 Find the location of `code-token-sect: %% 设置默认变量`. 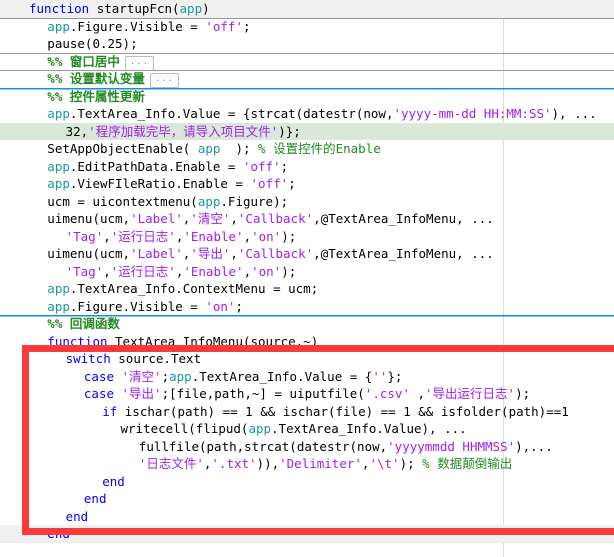

code-token-sect: %% 设置默认变量 is located at coordinates (96, 78).